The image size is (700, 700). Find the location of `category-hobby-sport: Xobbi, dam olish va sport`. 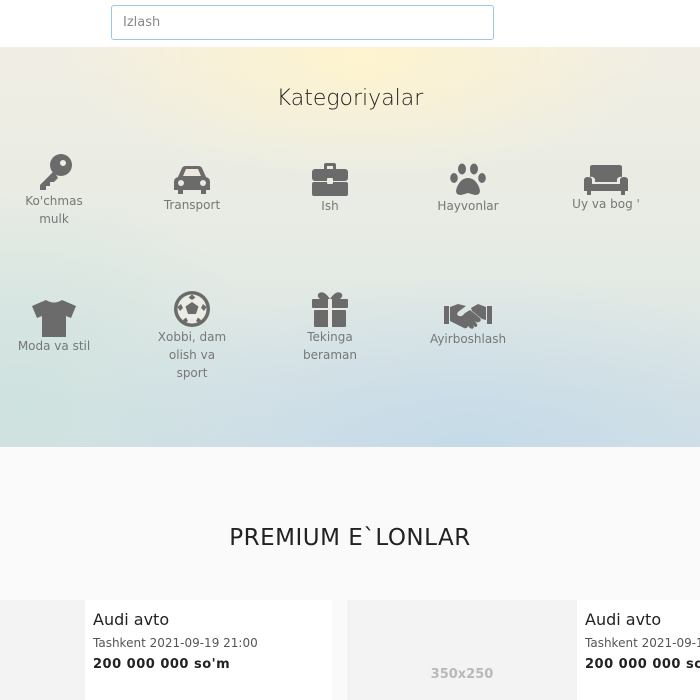

category-hobby-sport: Xobbi, dam olish va sport is located at coordinates (192, 336).